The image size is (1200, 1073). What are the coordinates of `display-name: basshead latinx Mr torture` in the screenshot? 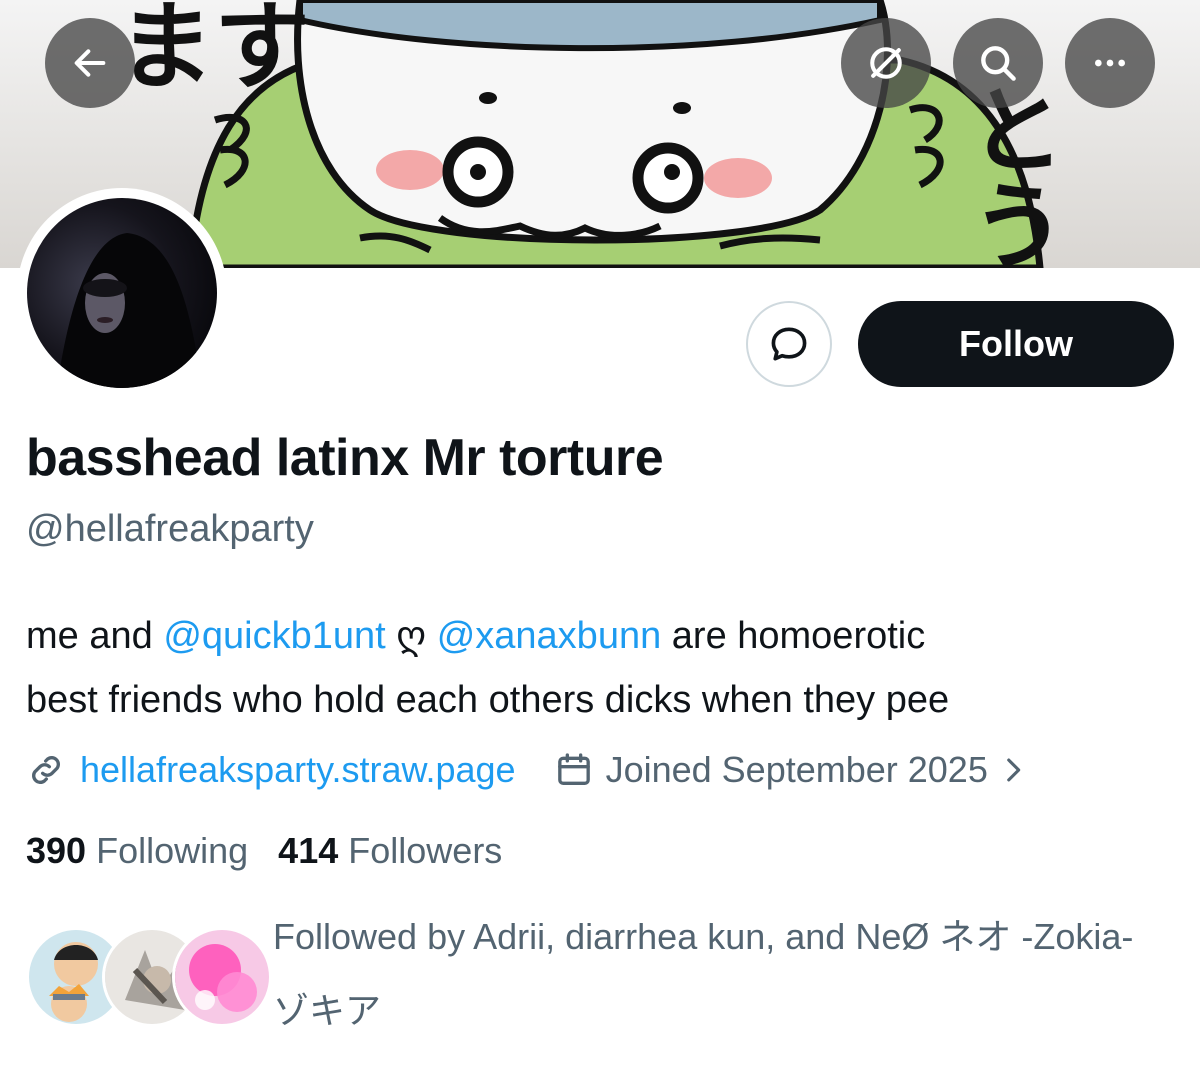 It's located at (345, 458).